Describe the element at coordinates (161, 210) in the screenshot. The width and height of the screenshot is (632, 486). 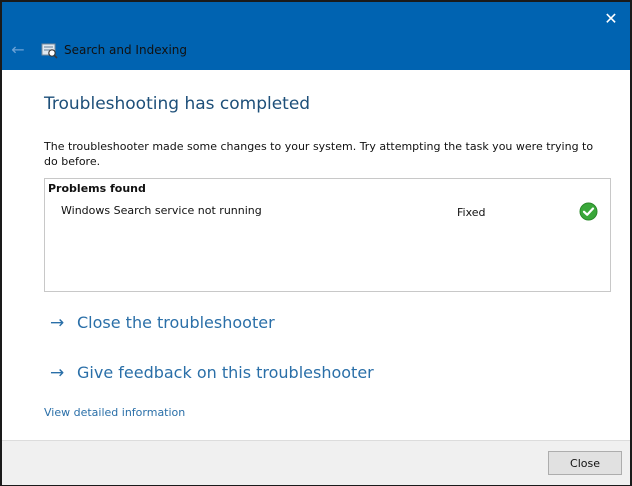
I see `problem-item-name: Windows Search service not running` at that location.